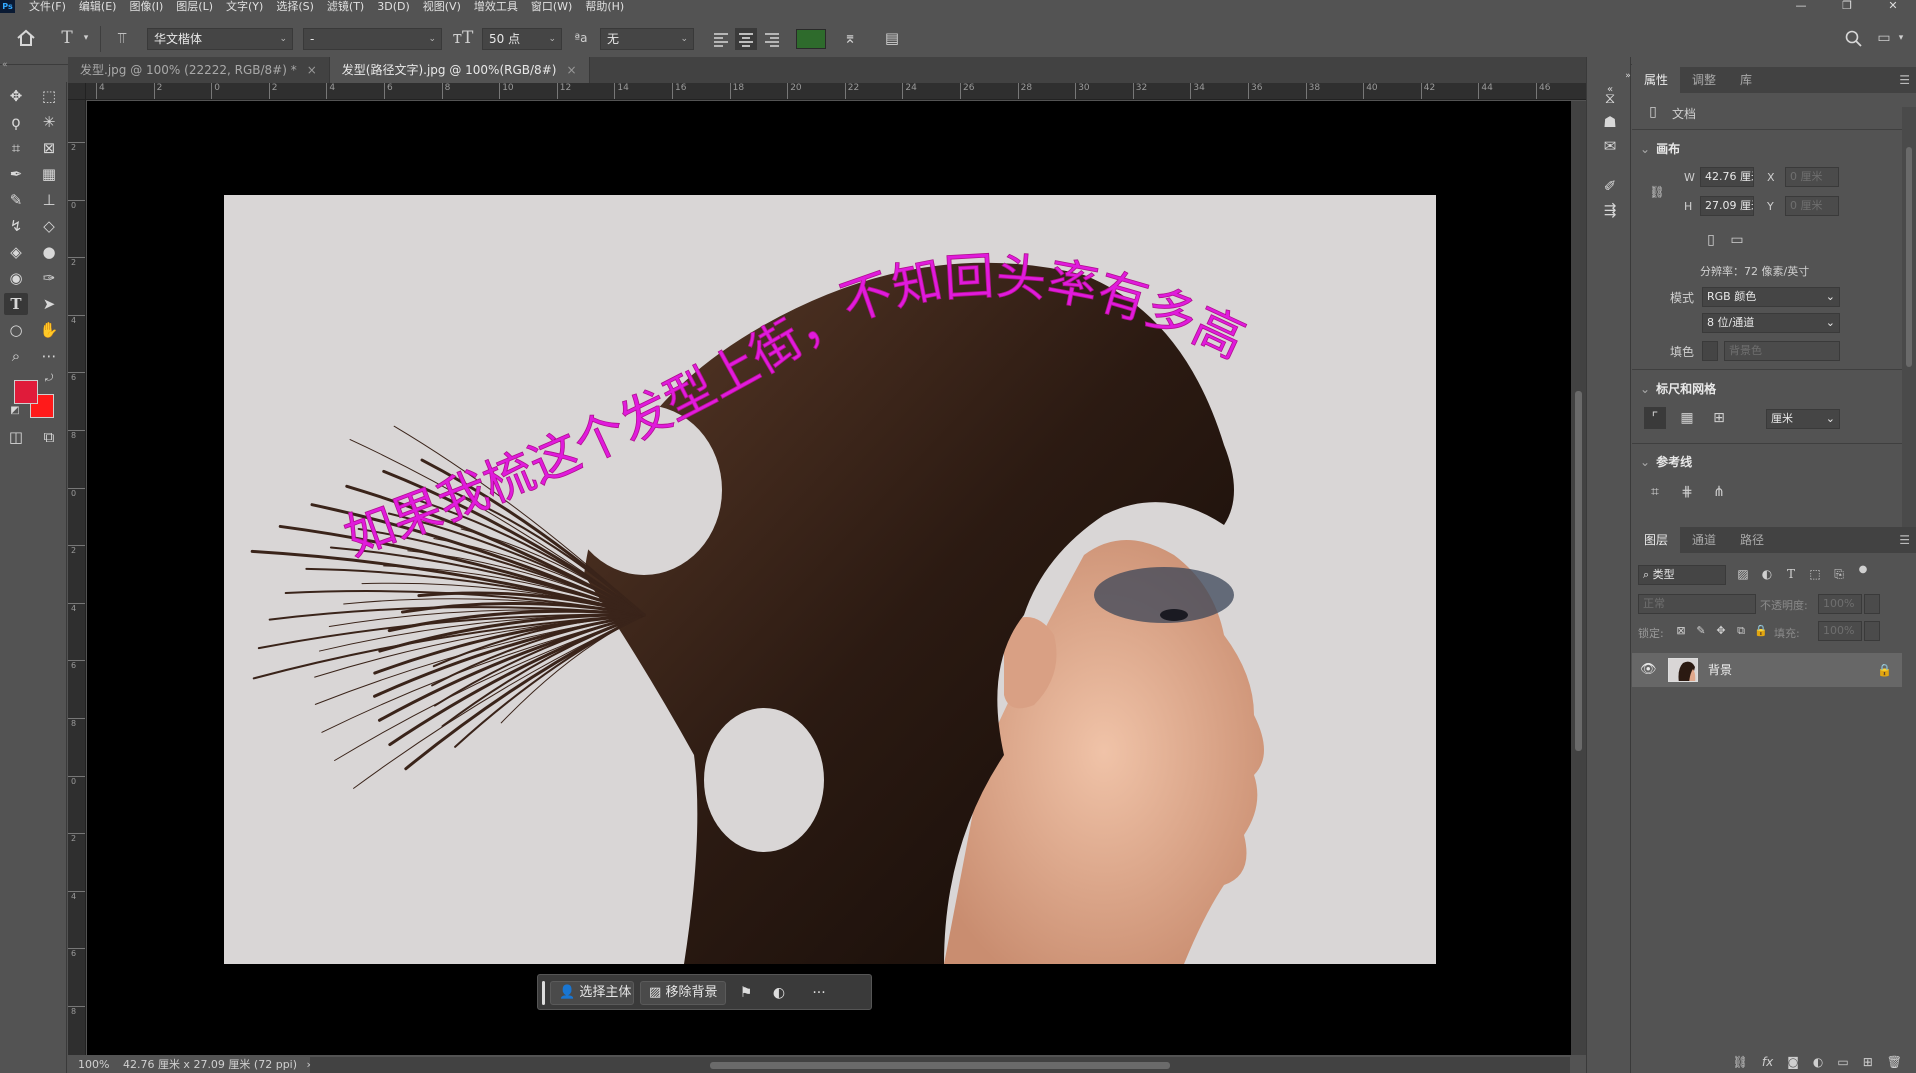 The width and height of the screenshot is (1916, 1073). I want to click on type-tool-icon: T, so click(16, 304).